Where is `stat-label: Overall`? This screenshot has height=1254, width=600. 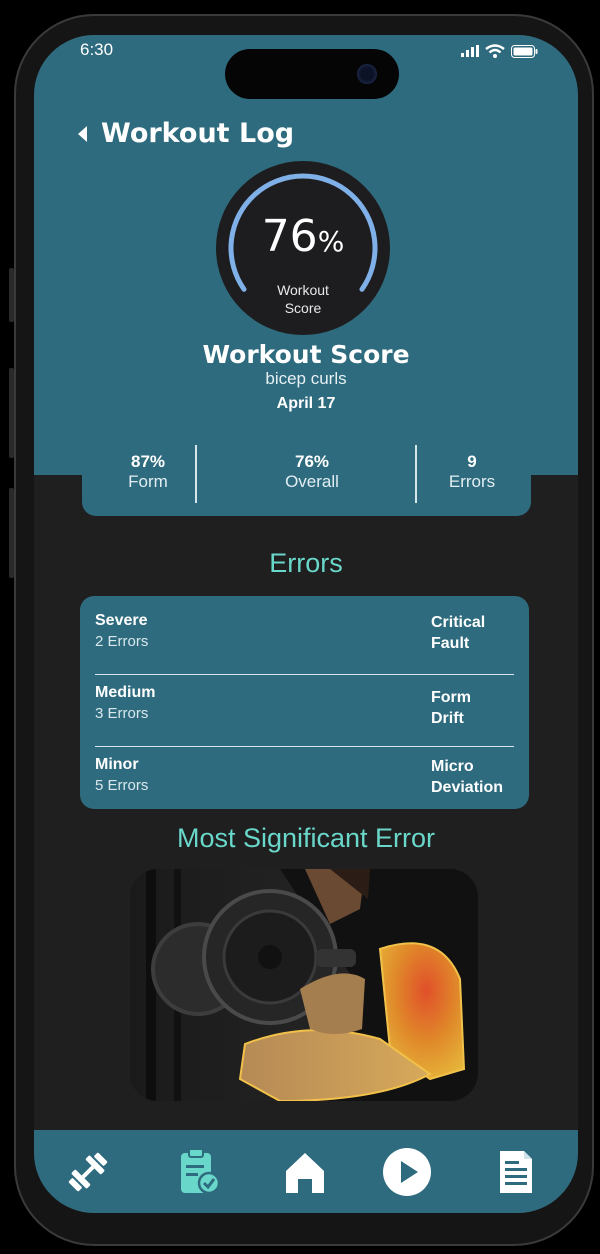
stat-label: Overall is located at coordinates (312, 481).